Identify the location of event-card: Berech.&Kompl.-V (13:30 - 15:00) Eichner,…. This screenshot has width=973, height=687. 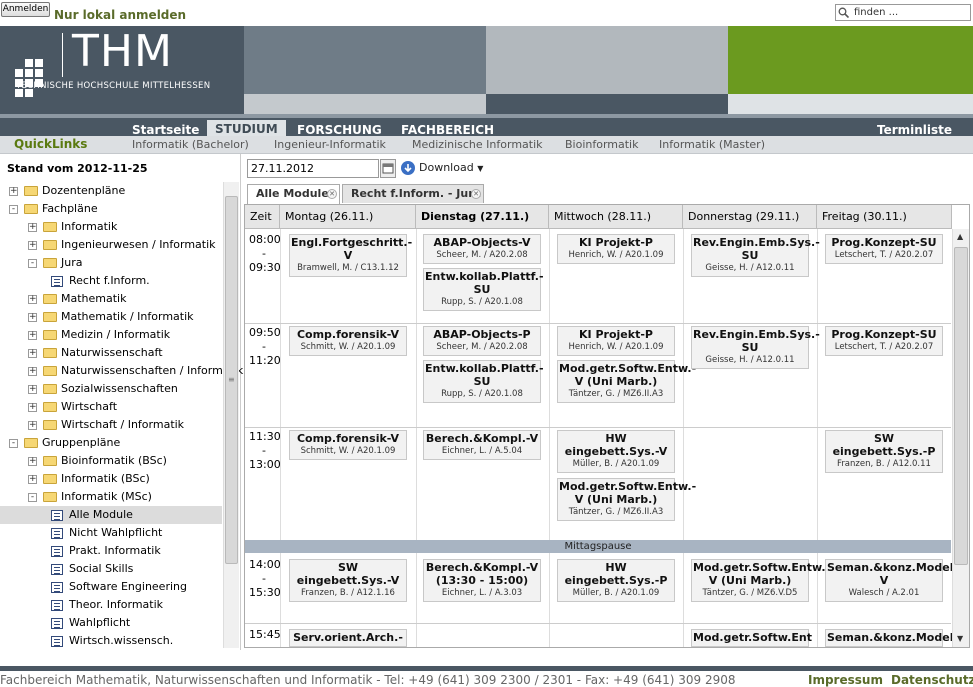
(482, 580).